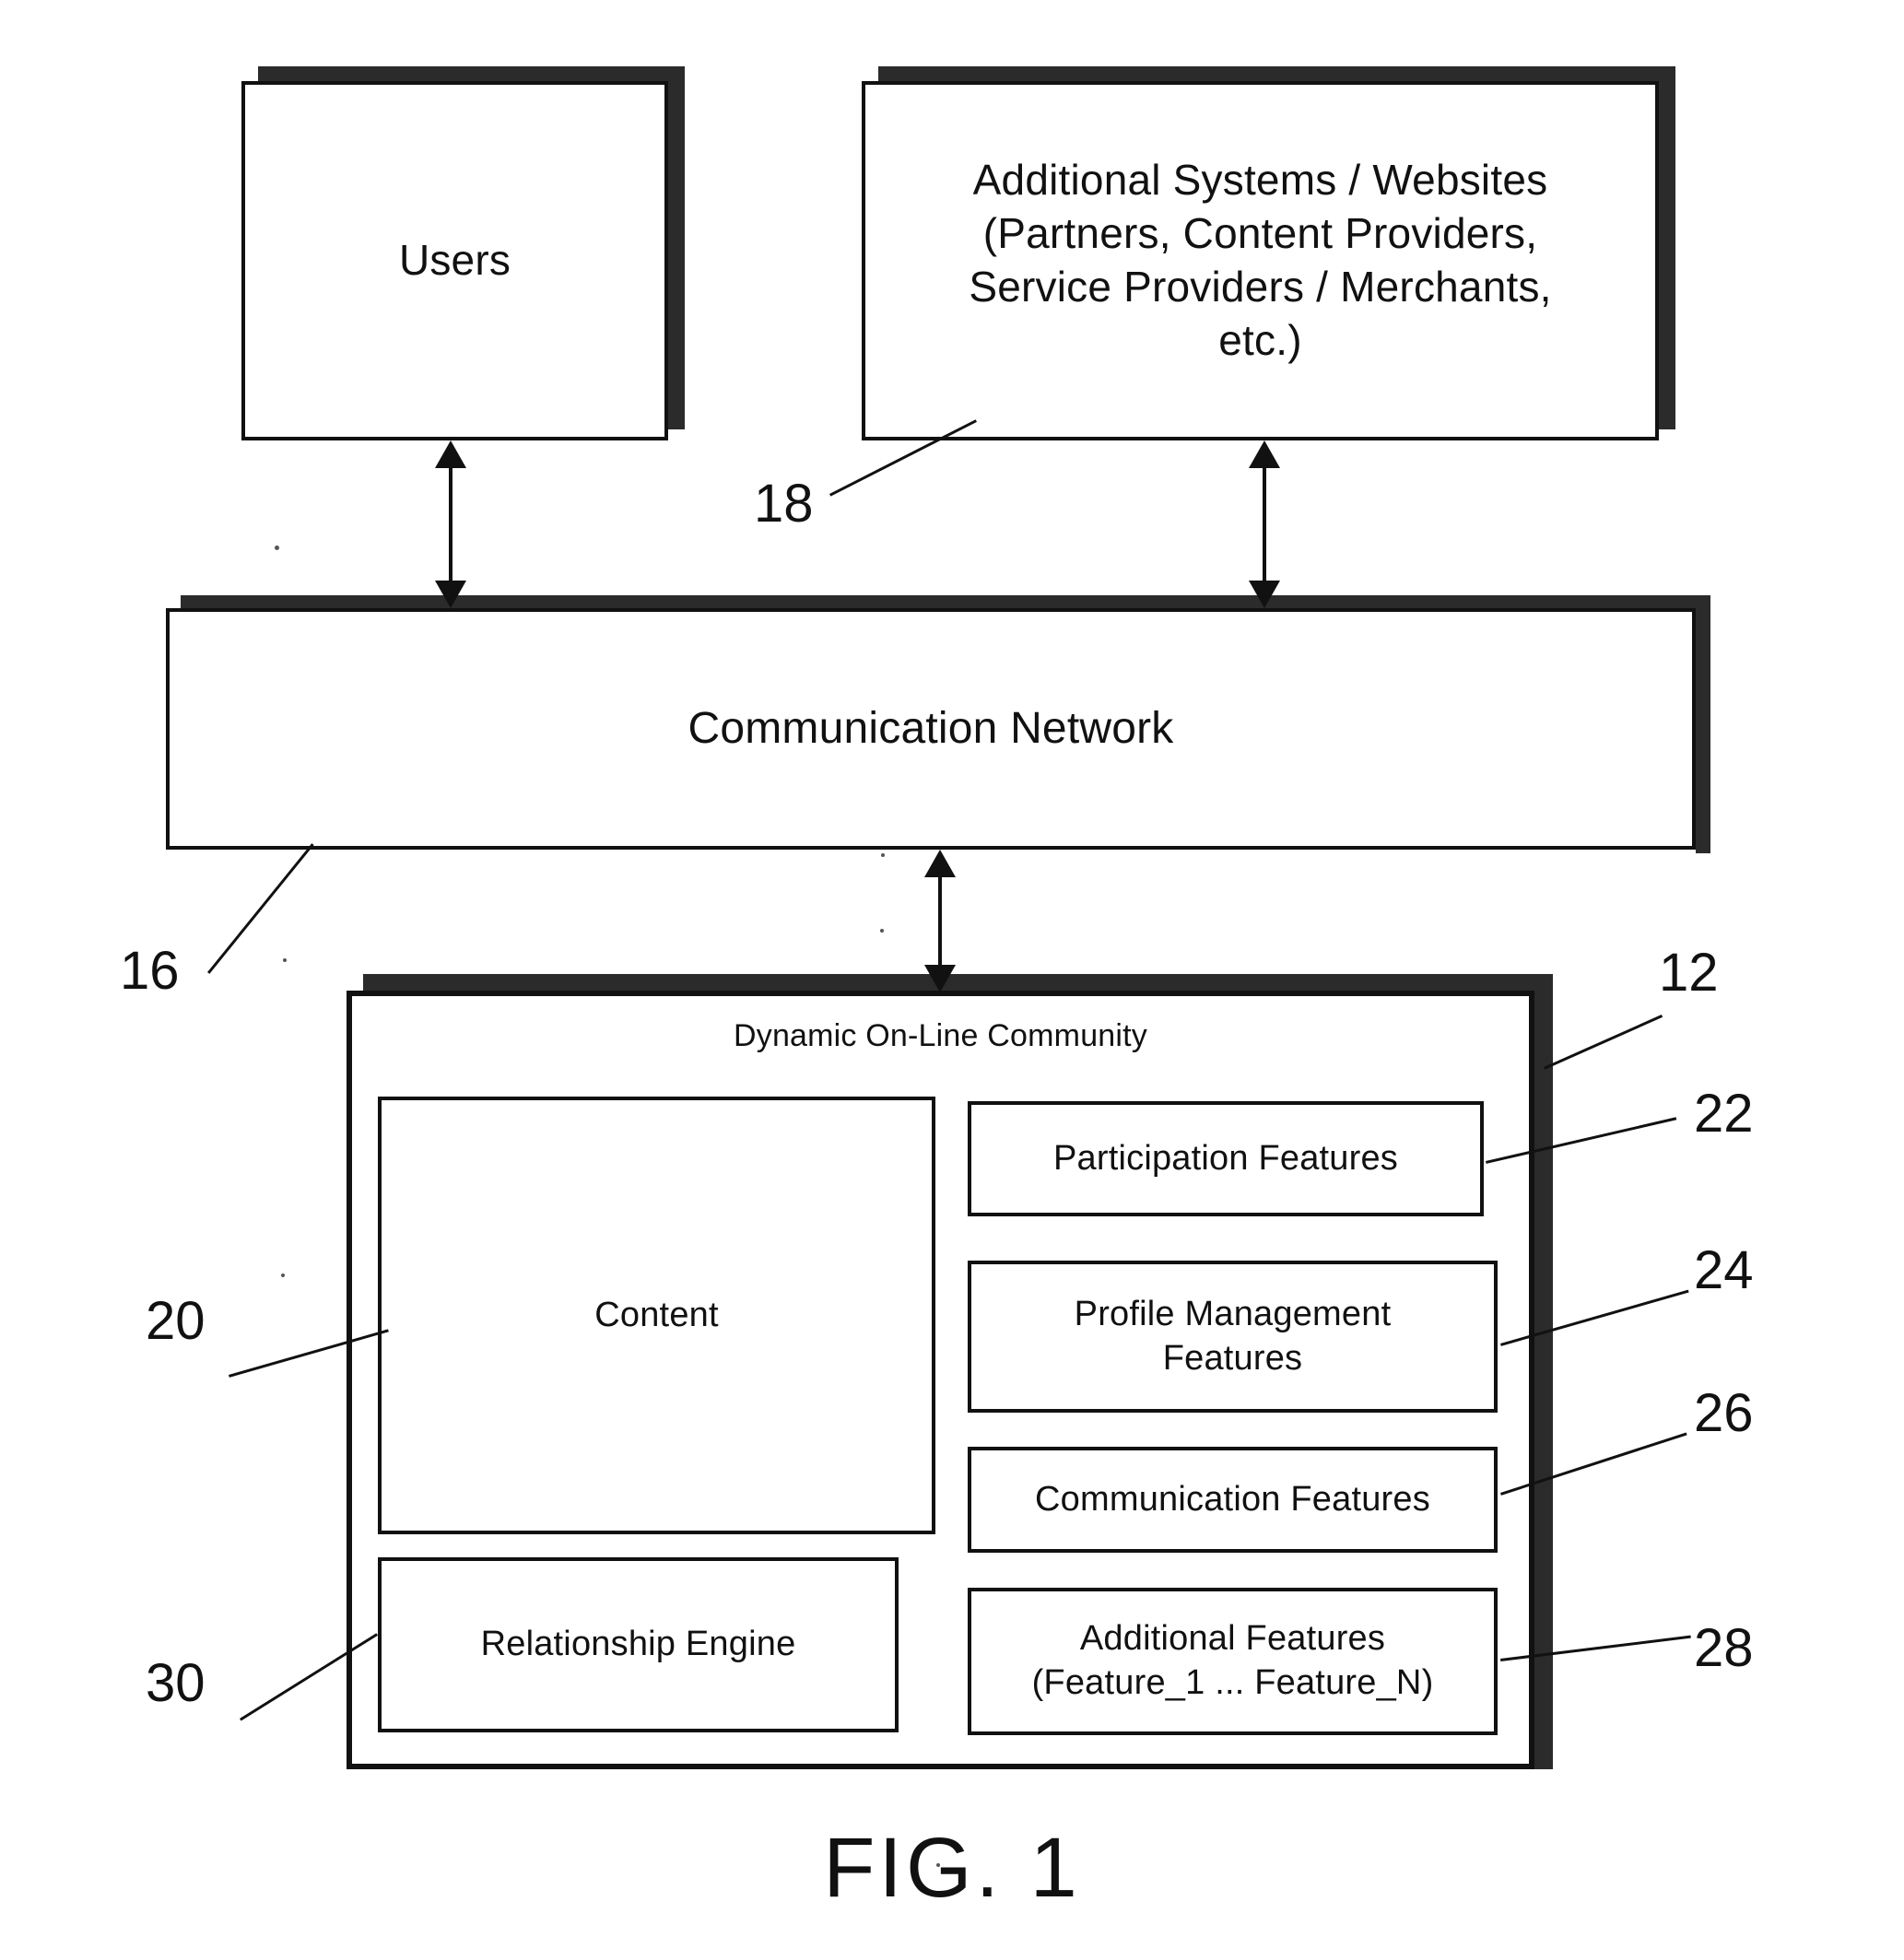 This screenshot has height=1960, width=1904. I want to click on community-box-label: Dynamic On-Line Community, so click(940, 1036).